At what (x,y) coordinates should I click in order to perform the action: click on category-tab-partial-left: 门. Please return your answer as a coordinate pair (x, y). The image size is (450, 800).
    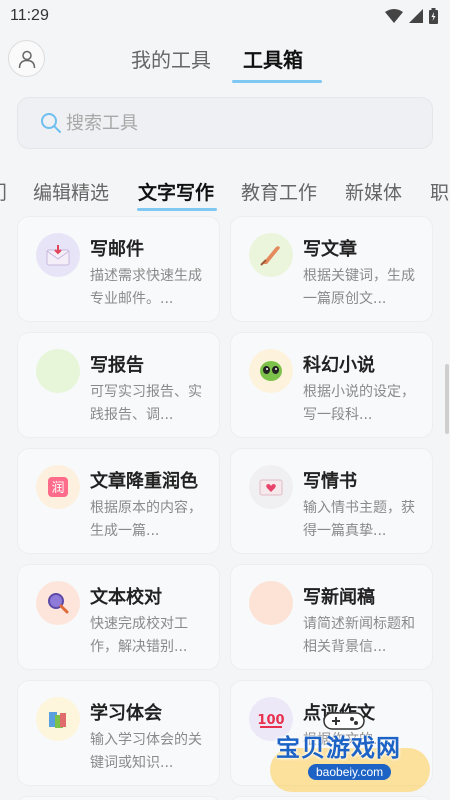
    Looking at the image, I should click on (3, 191).